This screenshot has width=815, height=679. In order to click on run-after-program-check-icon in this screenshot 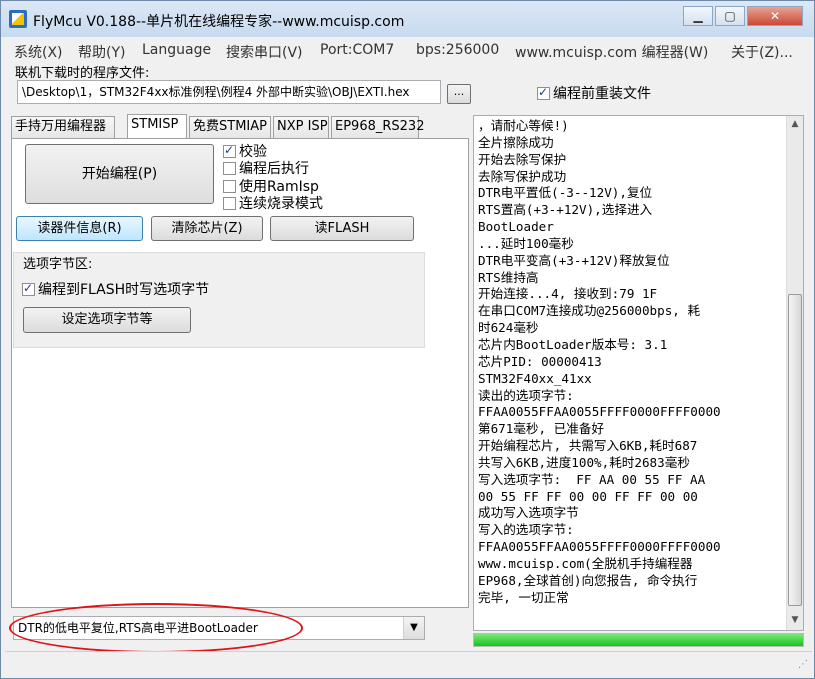, I will do `click(229, 168)`.